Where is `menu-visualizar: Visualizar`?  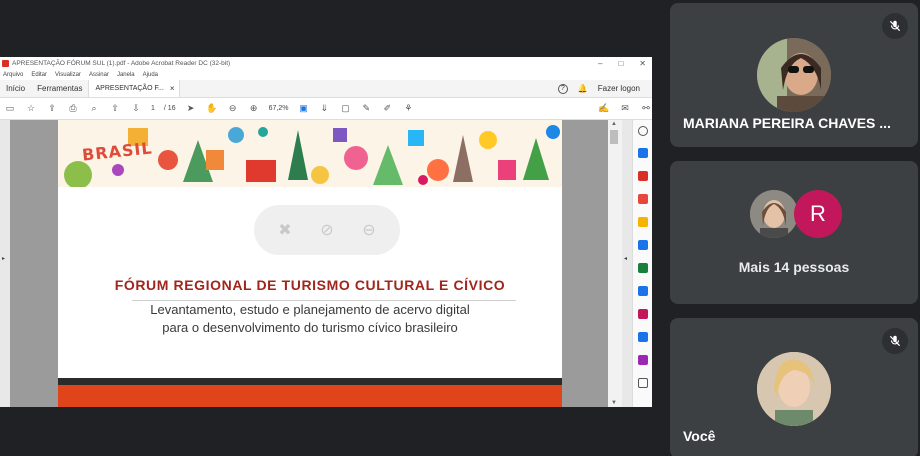
menu-visualizar: Visualizar is located at coordinates (68, 75).